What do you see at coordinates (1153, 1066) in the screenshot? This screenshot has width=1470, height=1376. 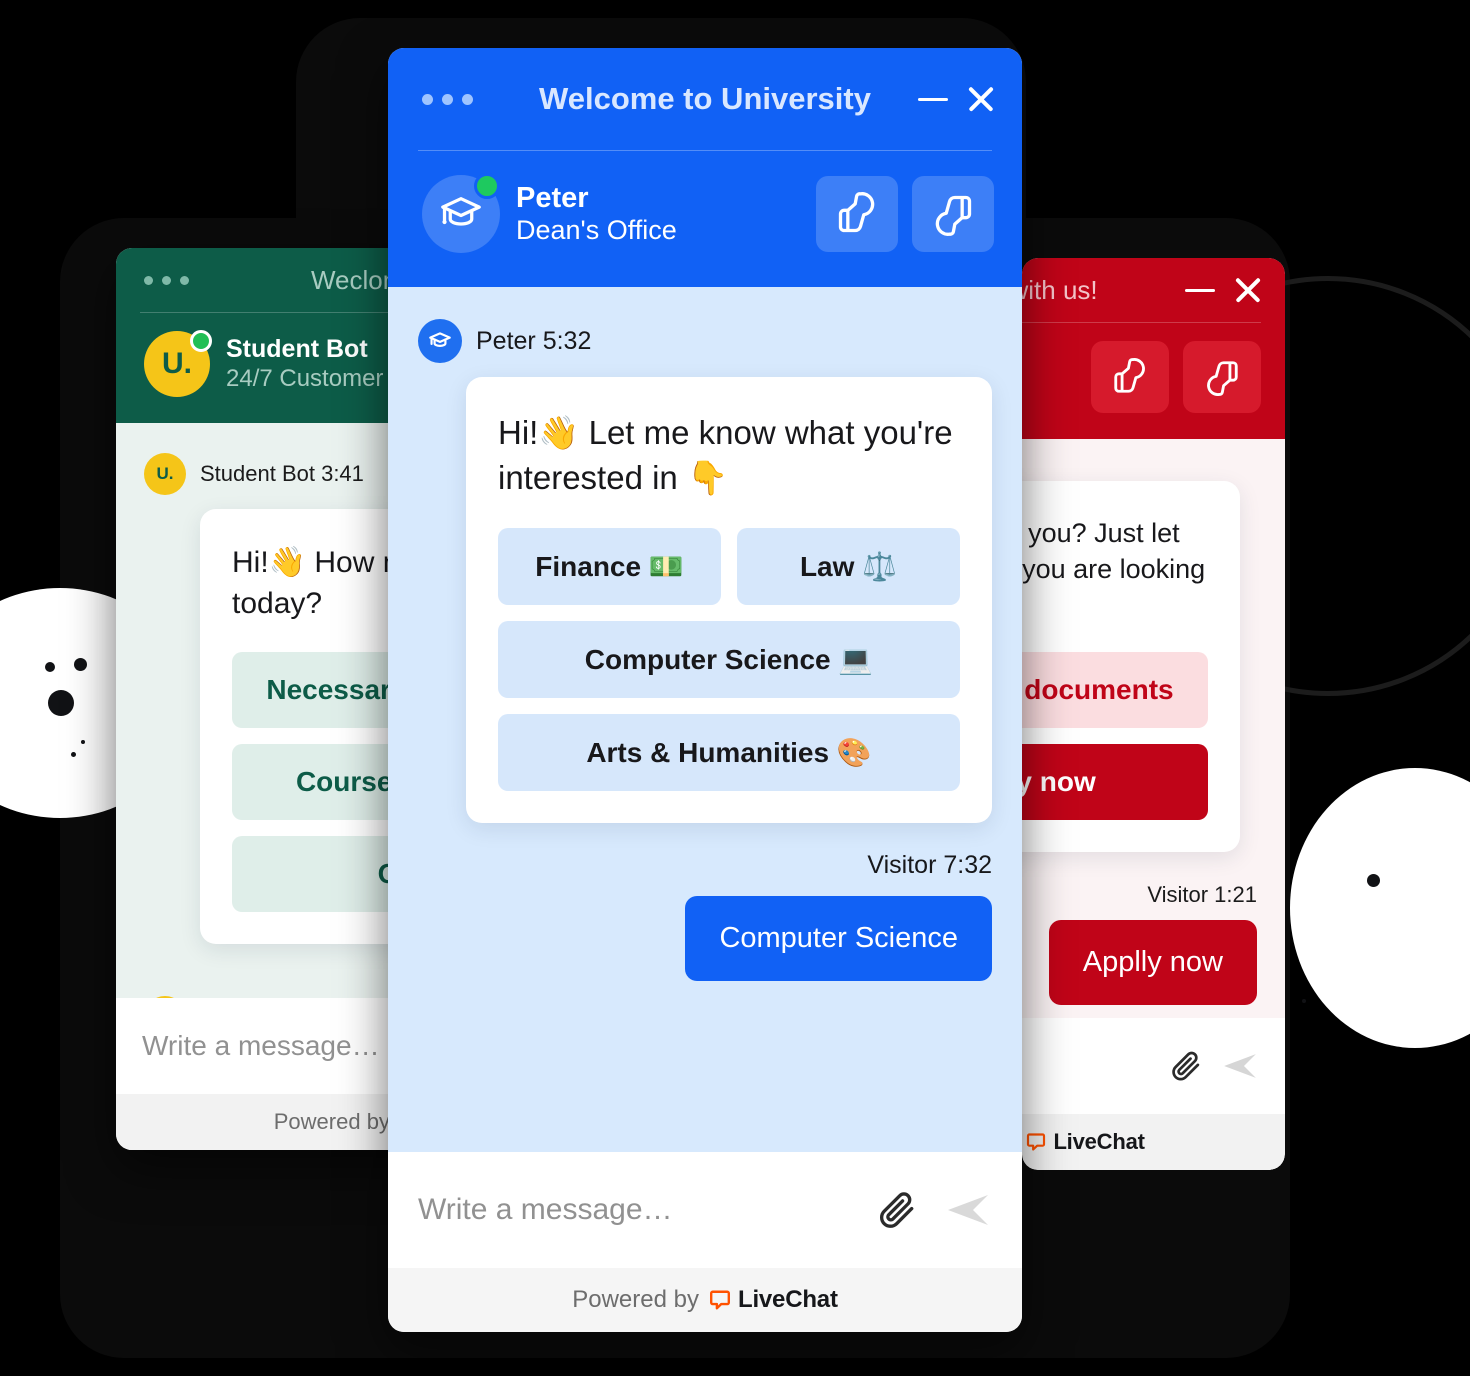 I see `red-composer` at bounding box center [1153, 1066].